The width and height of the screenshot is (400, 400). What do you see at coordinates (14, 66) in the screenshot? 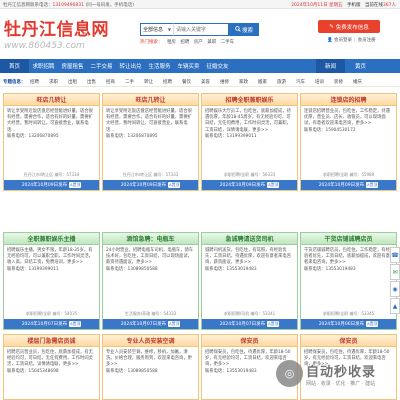
I see `nav-item-home: 首页` at bounding box center [14, 66].